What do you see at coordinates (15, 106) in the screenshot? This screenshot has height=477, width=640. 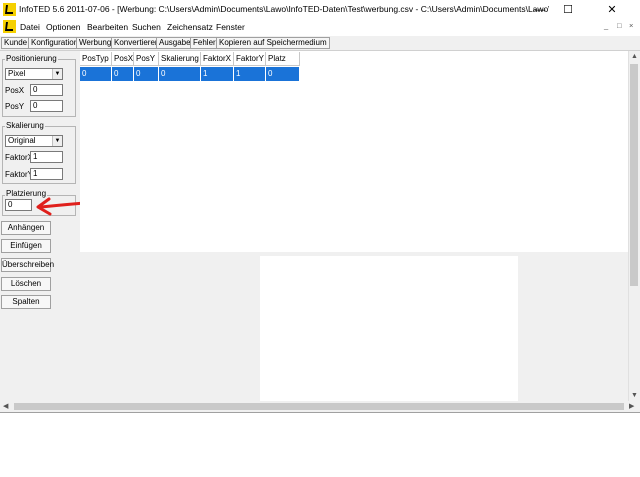 I see `posy-label: PosY` at bounding box center [15, 106].